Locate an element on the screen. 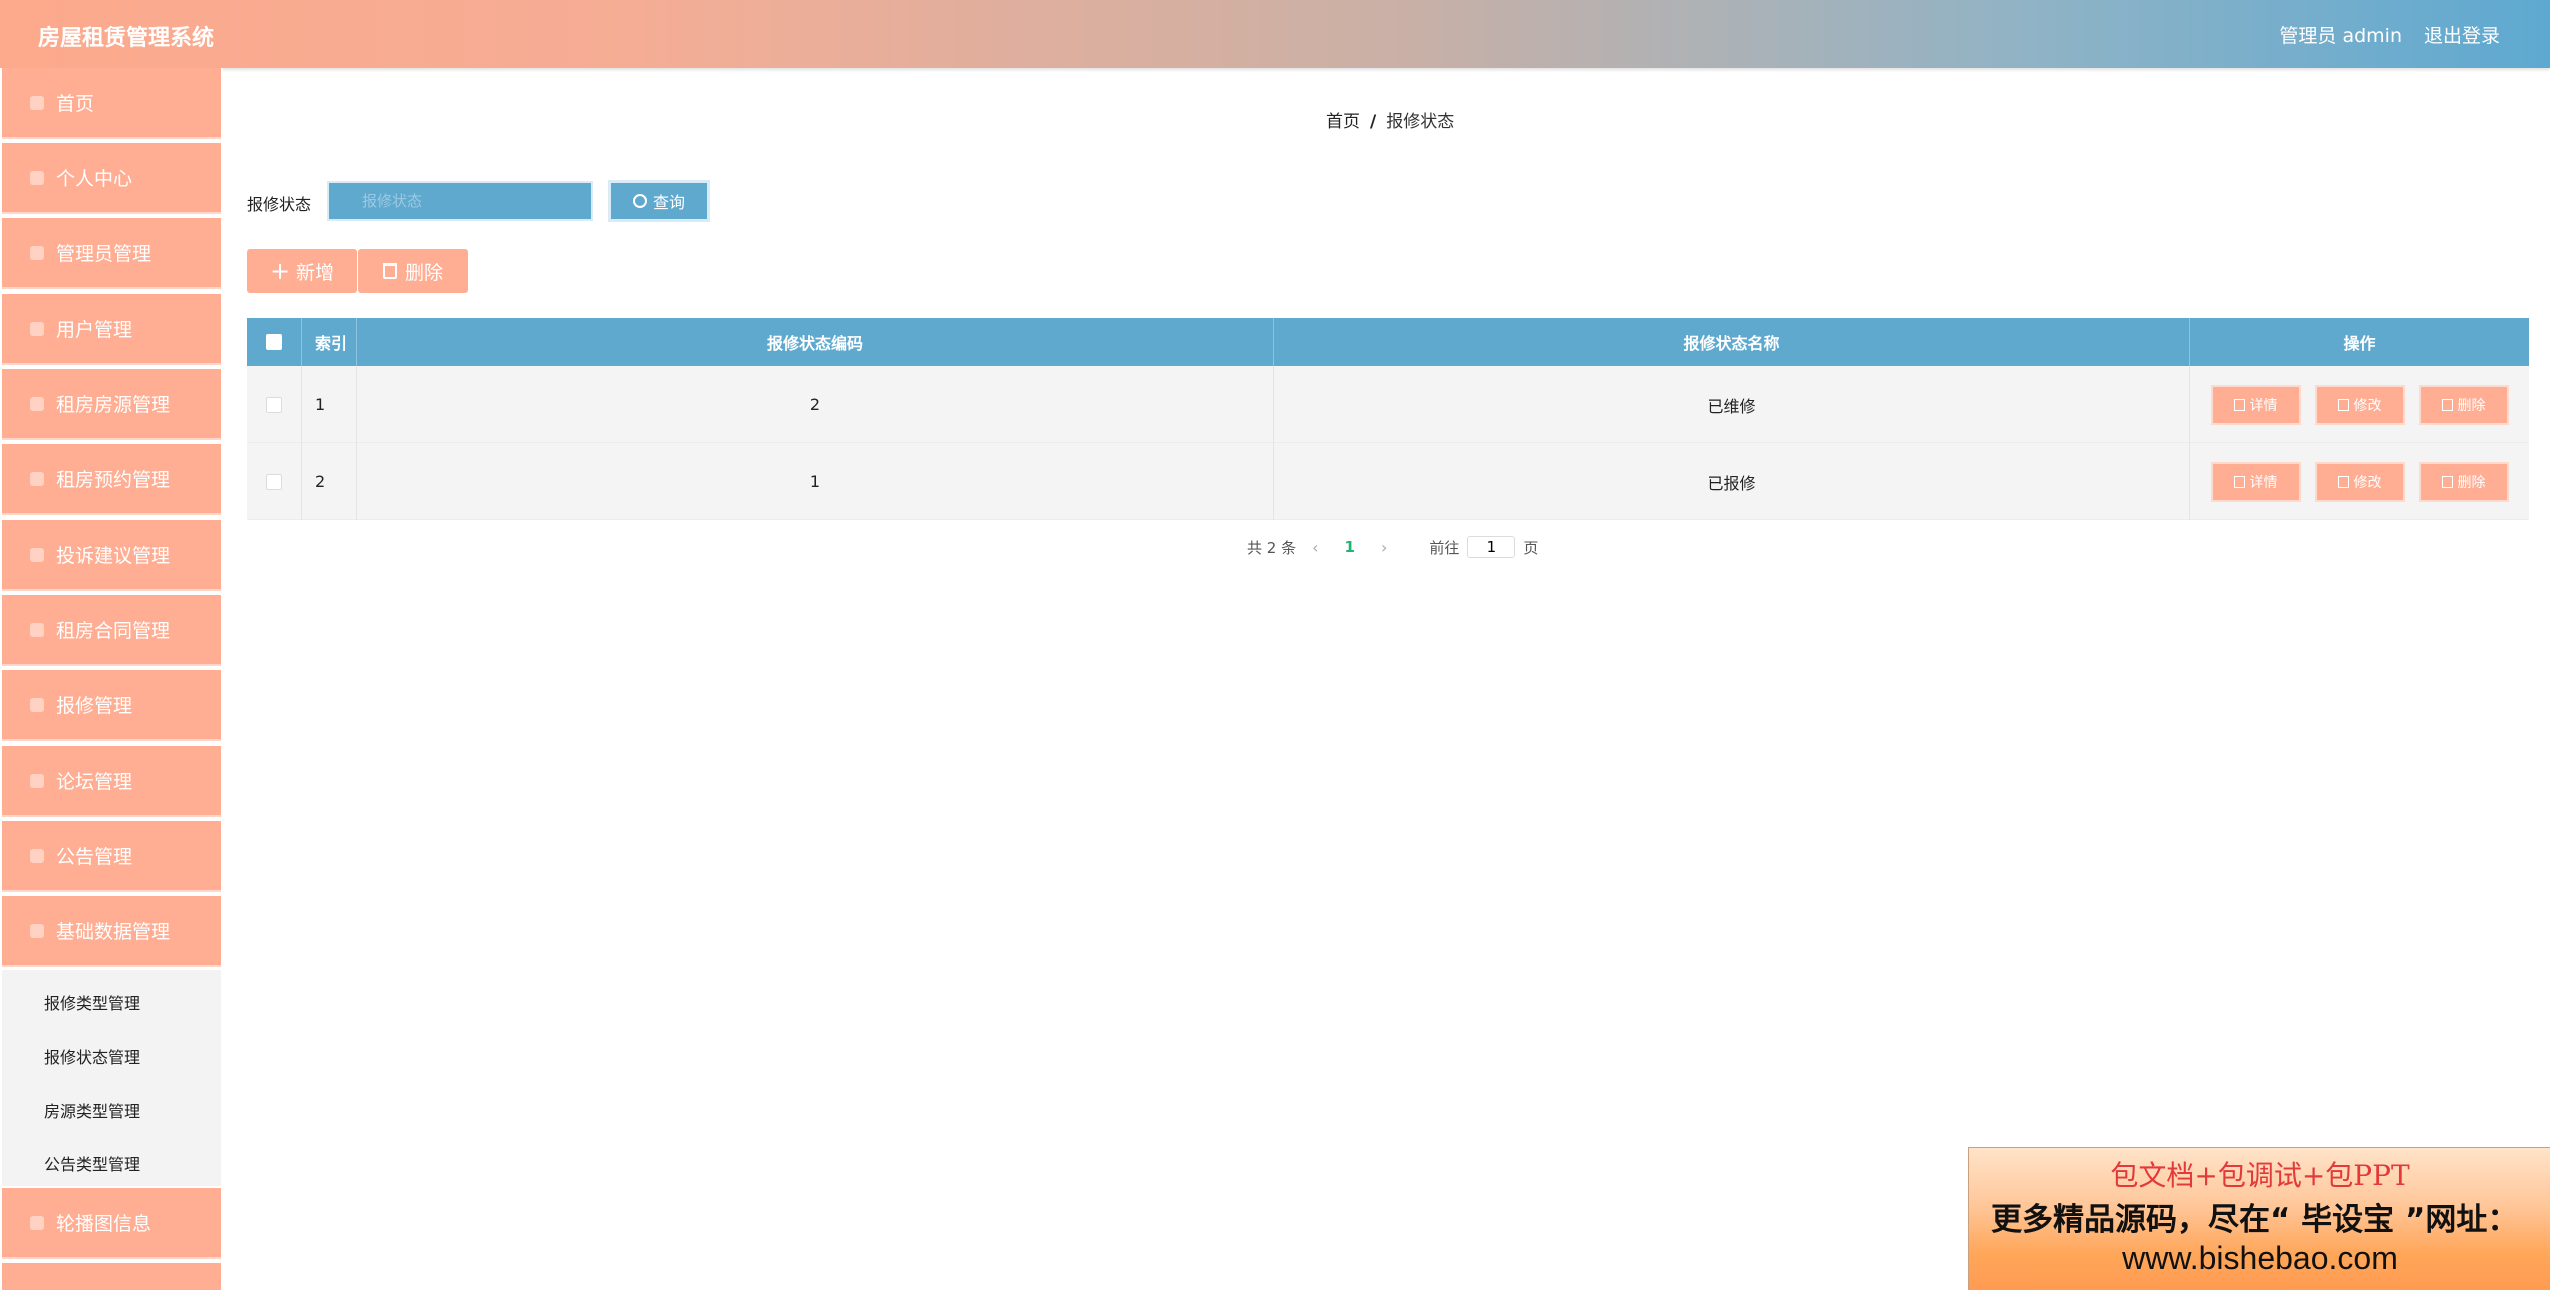 This screenshot has width=2550, height=1290. delete-button-label: 删除 is located at coordinates (423, 272).